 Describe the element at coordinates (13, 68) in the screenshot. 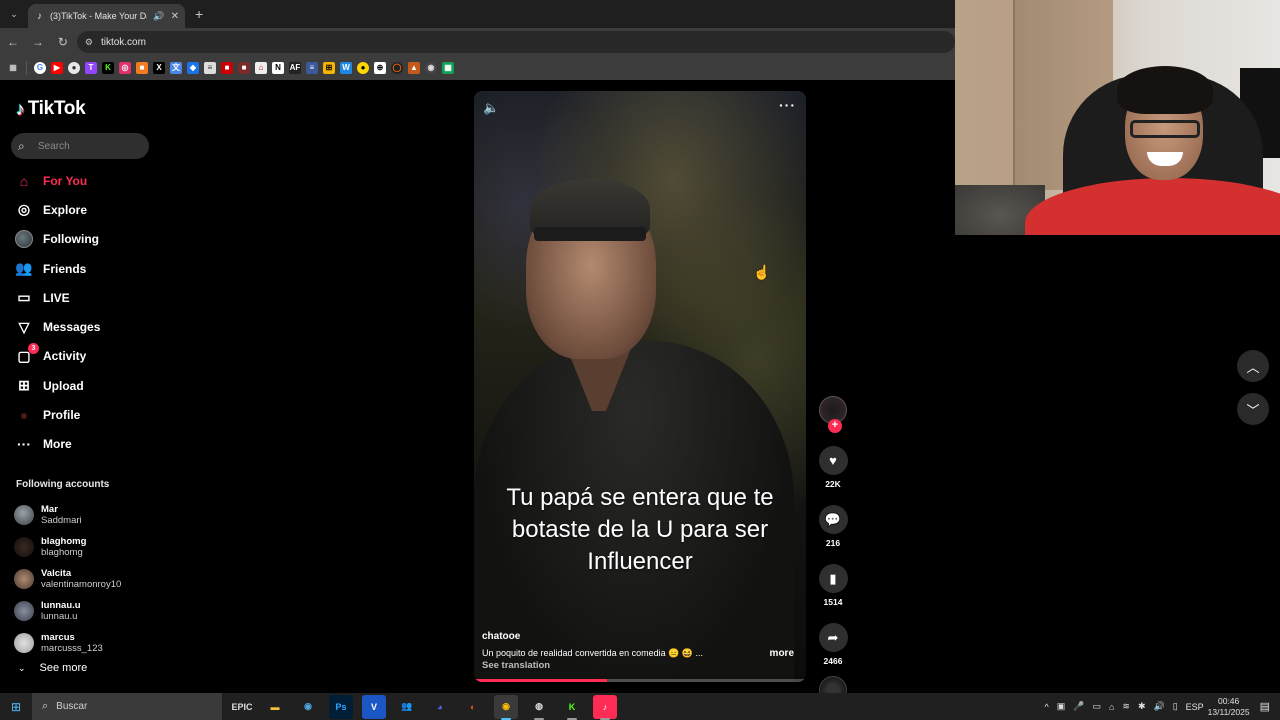

I see `apps-grid-icon: ▦` at that location.